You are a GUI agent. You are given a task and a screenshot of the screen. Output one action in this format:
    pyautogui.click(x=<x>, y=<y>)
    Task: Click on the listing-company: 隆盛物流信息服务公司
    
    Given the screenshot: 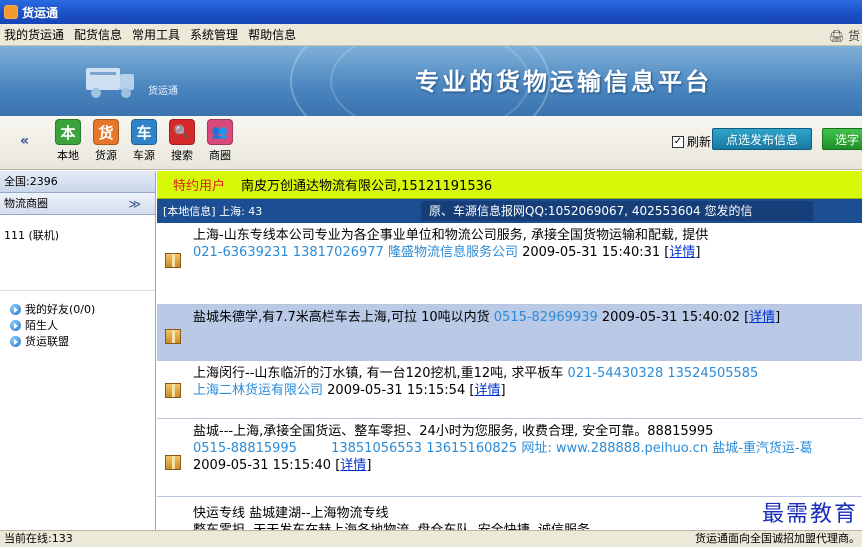 What is the action you would take?
    pyautogui.click(x=453, y=252)
    